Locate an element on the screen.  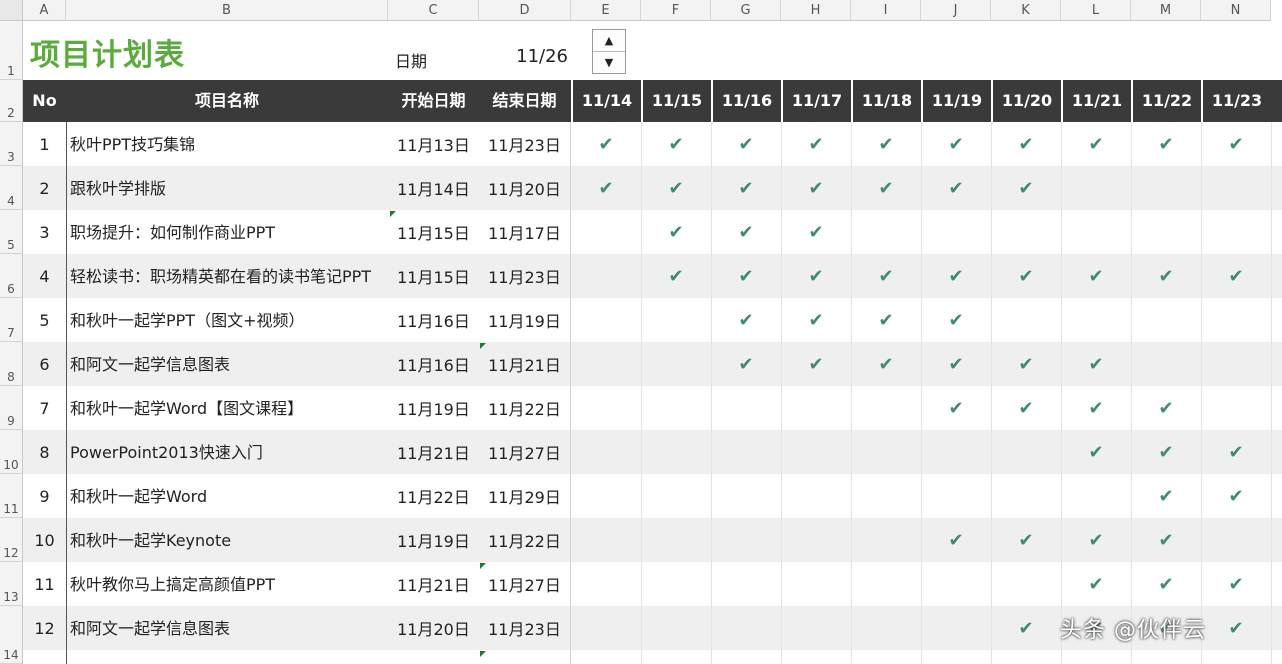
cell-project-name: 和秋叶一起学Keynote is located at coordinates (227, 540).